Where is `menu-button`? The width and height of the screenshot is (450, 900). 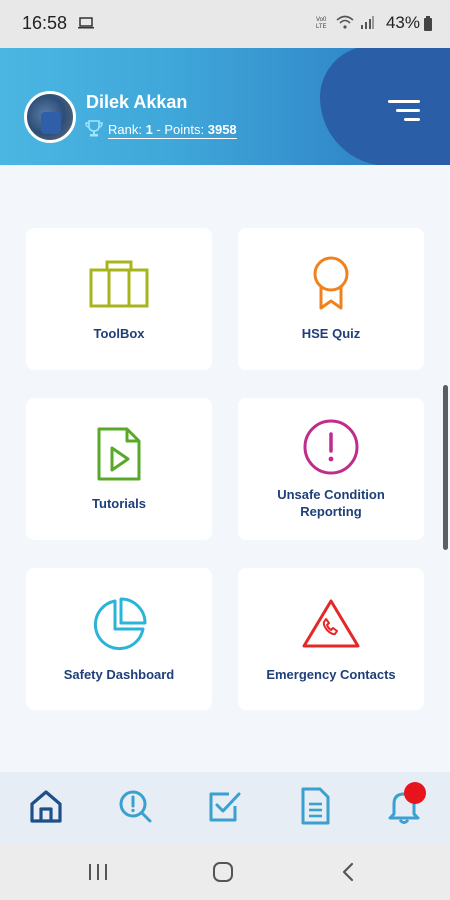
menu-button is located at coordinates (404, 111).